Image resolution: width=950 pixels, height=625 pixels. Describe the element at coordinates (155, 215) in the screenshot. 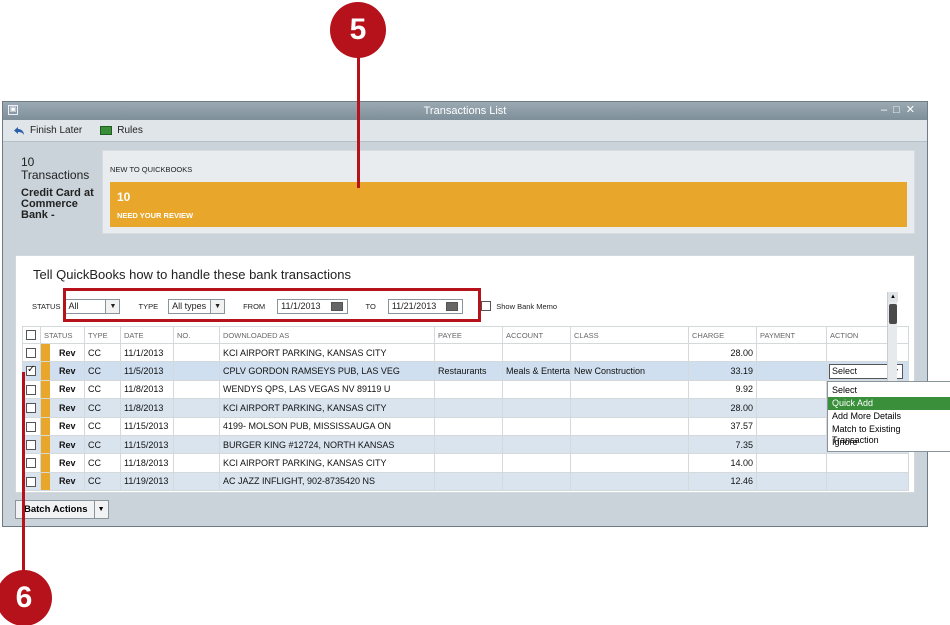

I see `need-review-label: NEED YOUR REVIEW` at that location.